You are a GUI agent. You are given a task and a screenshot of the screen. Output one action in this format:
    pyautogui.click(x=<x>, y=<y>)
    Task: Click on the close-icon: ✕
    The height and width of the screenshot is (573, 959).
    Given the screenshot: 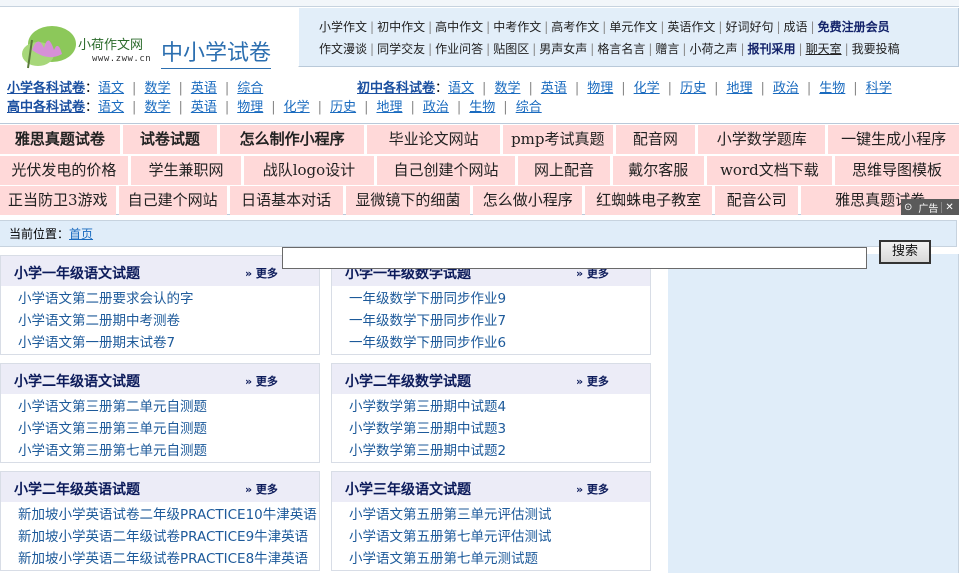 What is the action you would take?
    pyautogui.click(x=948, y=207)
    